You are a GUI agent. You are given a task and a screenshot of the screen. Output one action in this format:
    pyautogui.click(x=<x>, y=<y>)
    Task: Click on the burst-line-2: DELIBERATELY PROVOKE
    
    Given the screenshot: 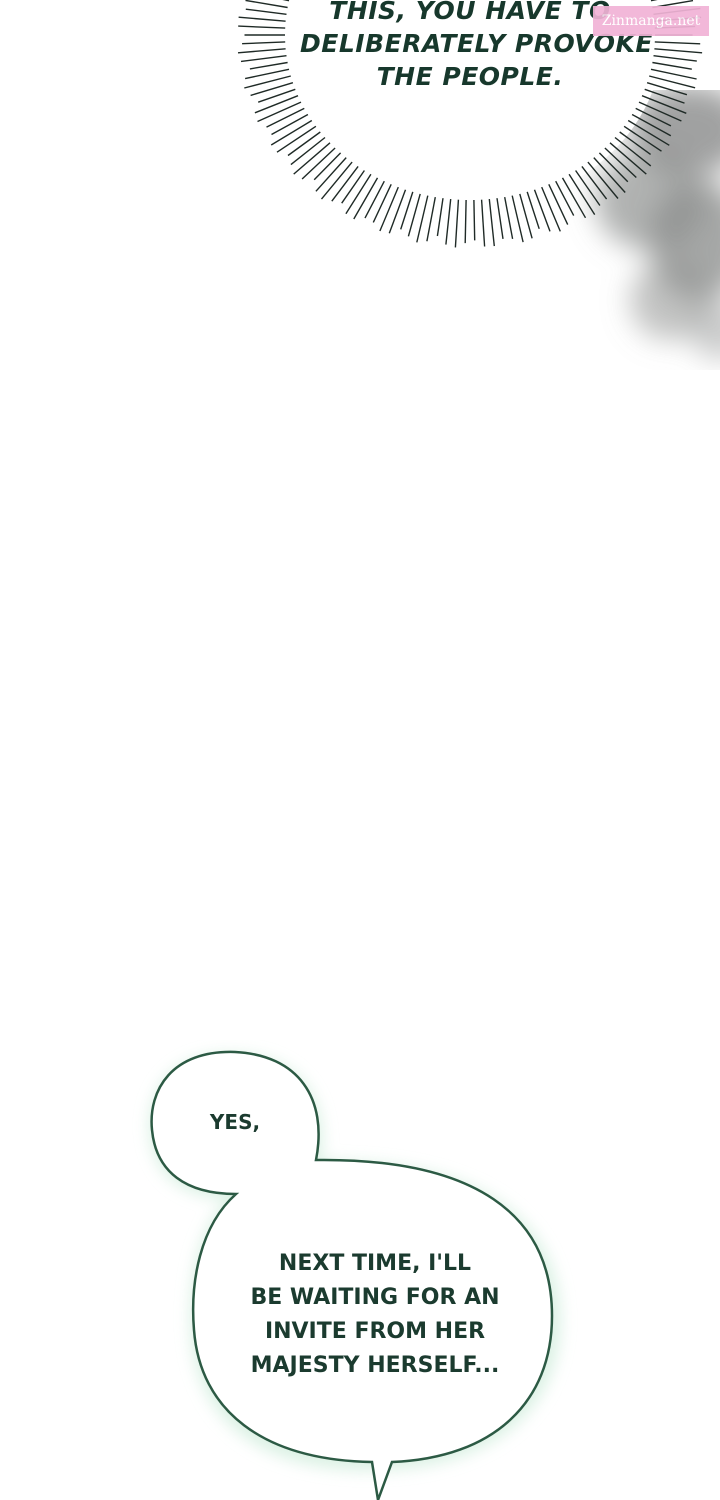 What is the action you would take?
    pyautogui.click(x=476, y=43)
    